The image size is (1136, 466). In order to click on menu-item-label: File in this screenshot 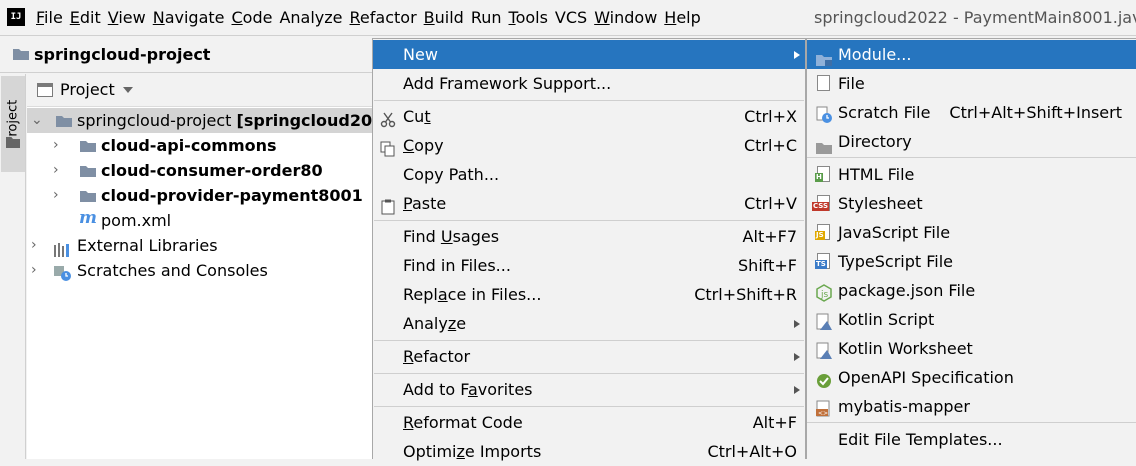, I will do `click(851, 83)`.